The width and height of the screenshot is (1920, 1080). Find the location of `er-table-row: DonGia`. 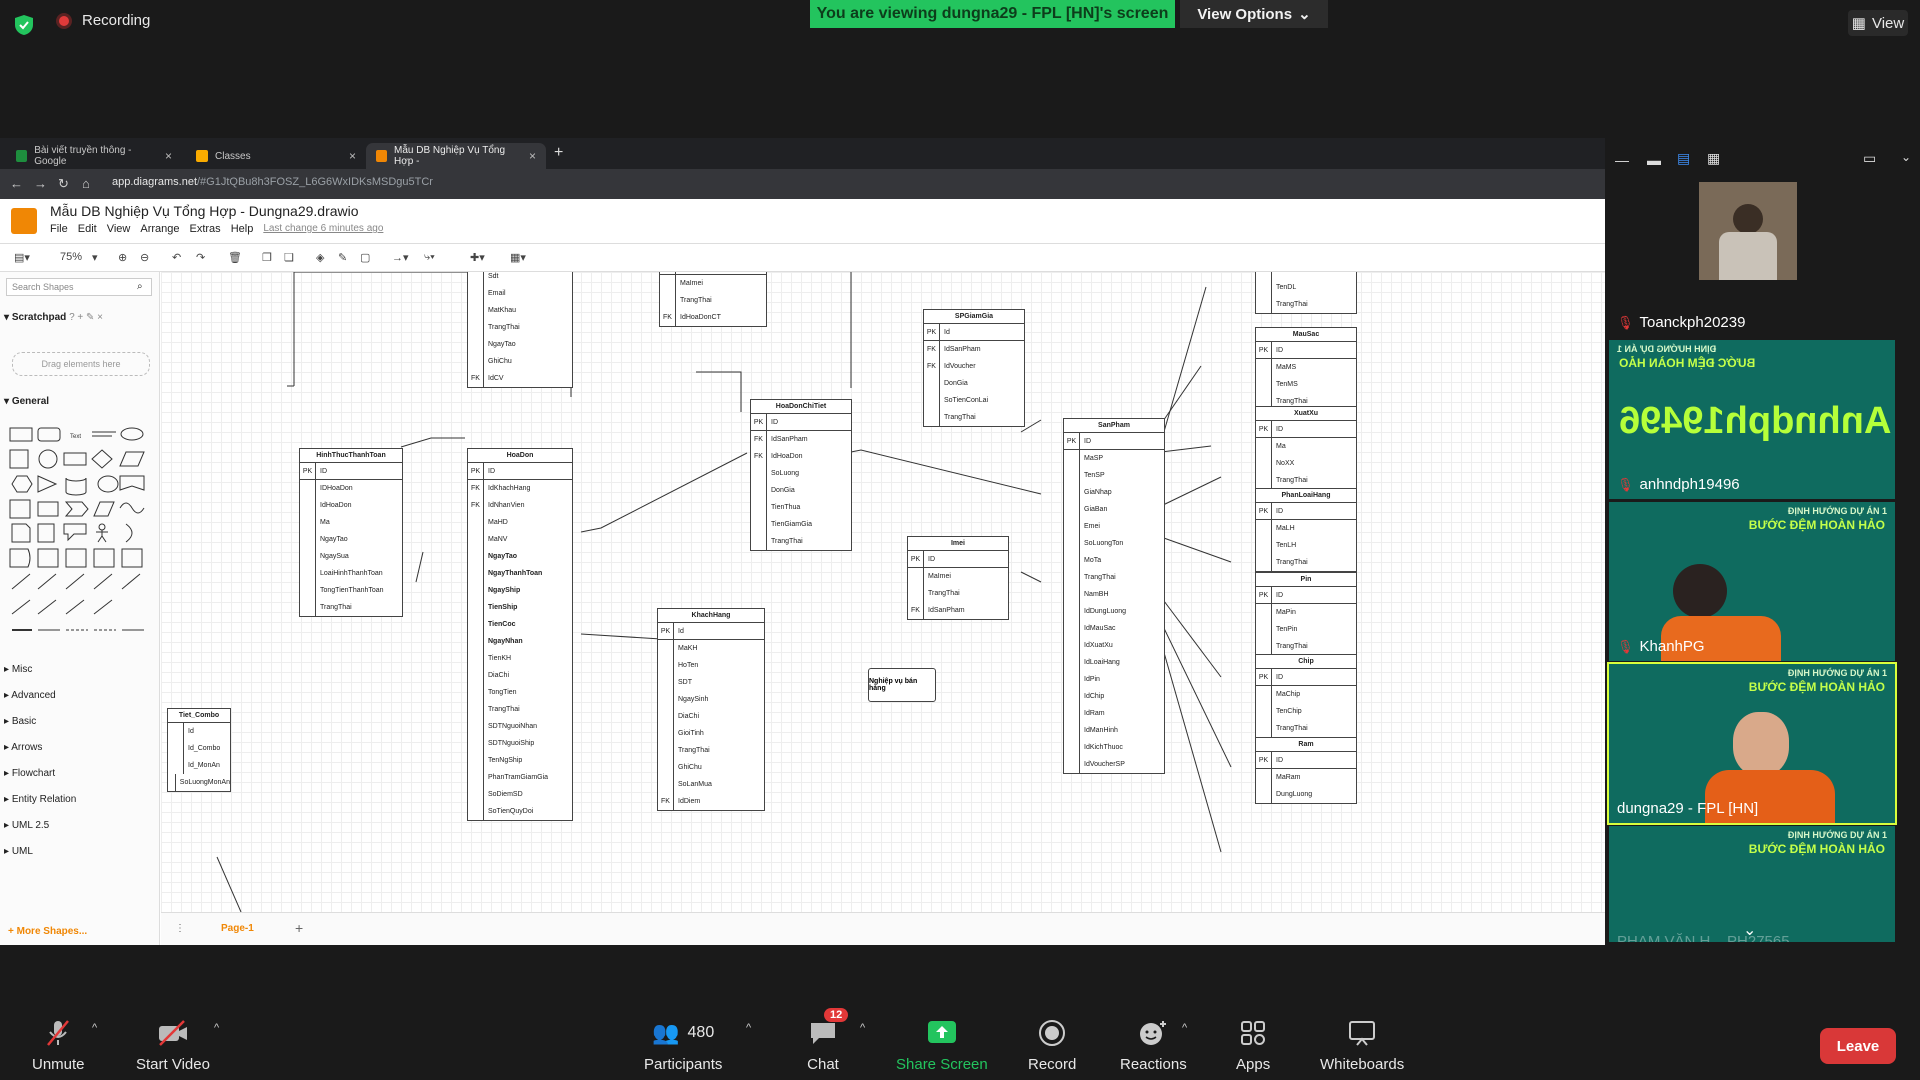

er-table-row: DonGia is located at coordinates (974, 383).